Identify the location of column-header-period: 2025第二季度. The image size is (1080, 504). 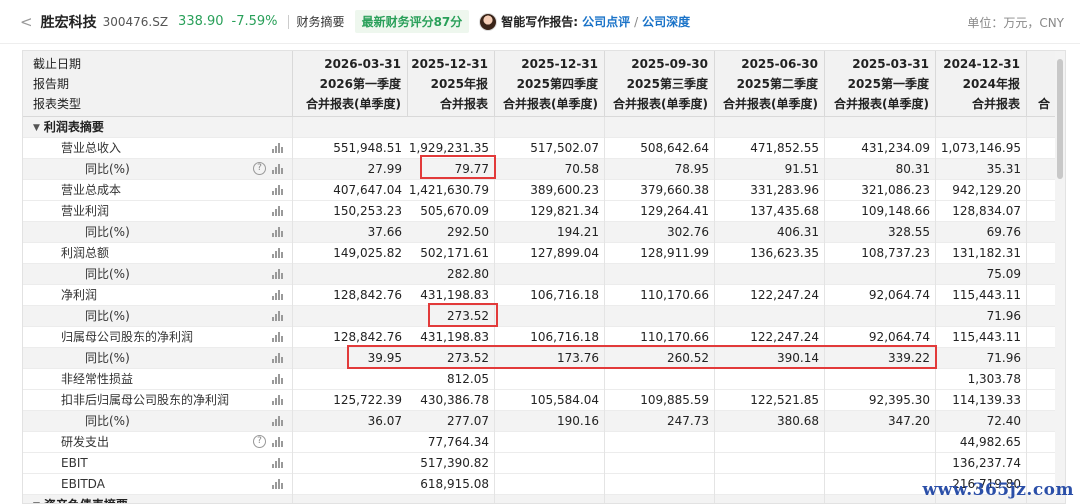
(777, 84).